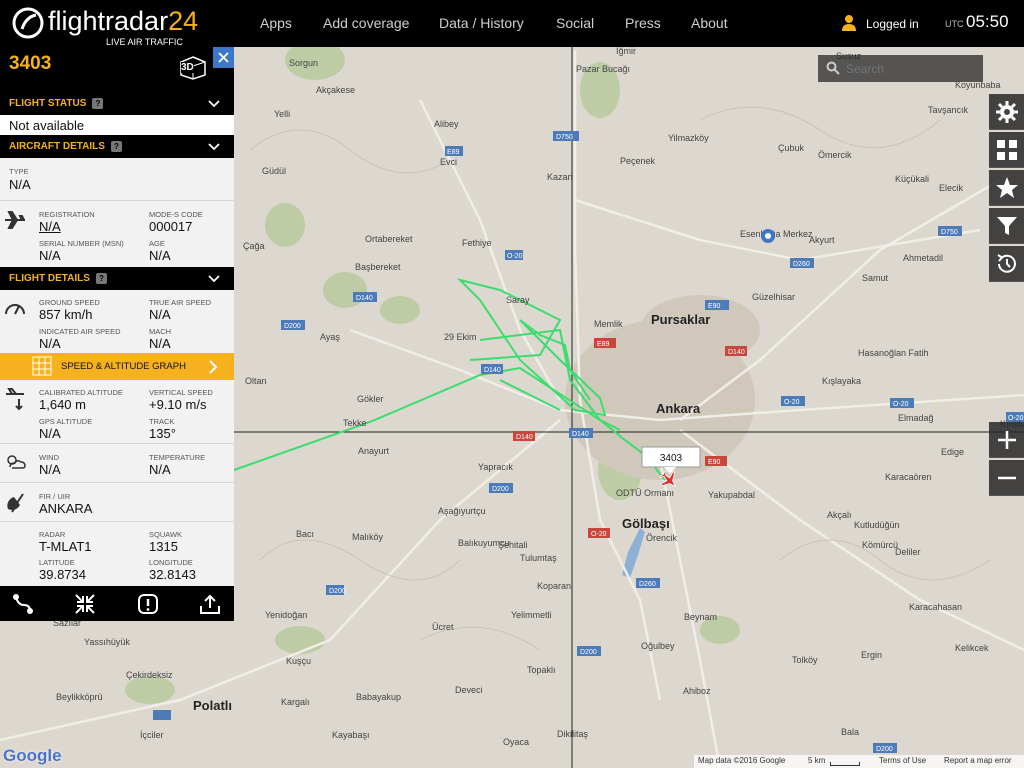  I want to click on route-icon, so click(23, 604).